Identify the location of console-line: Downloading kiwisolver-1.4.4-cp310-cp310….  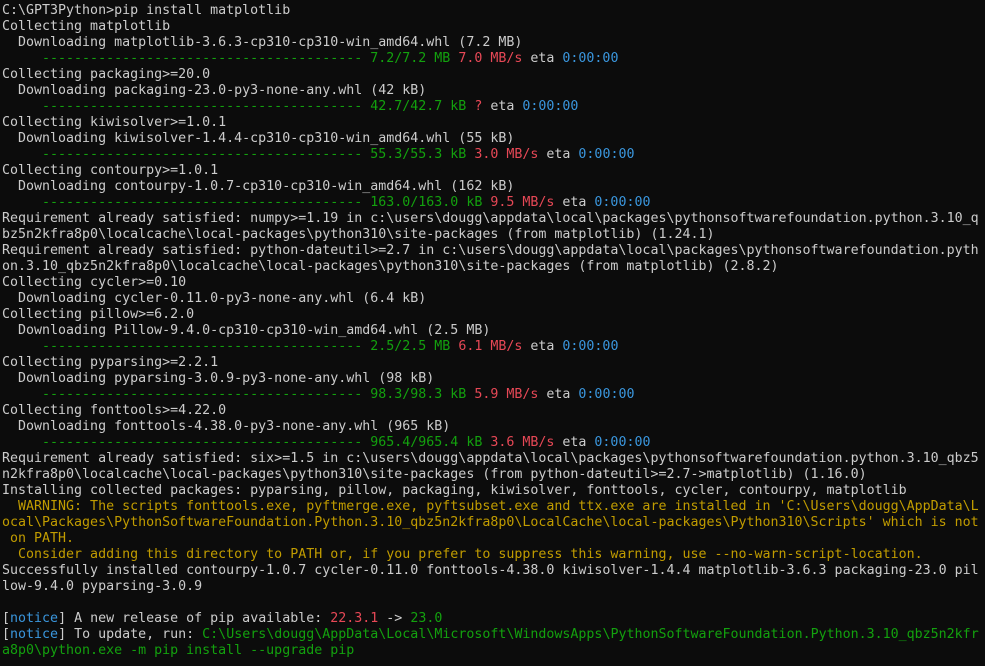
(493, 139).